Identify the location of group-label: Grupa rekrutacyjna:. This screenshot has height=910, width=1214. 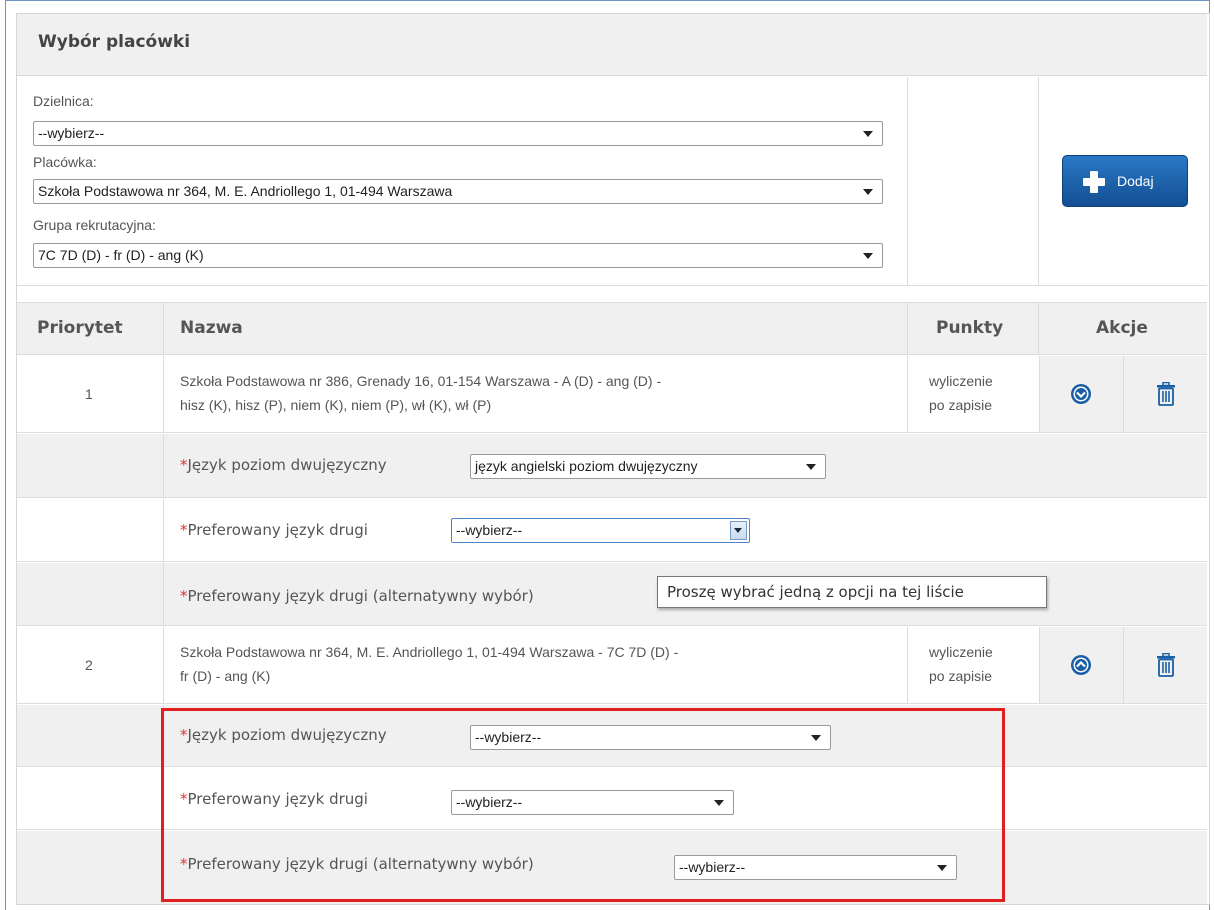
(94, 225).